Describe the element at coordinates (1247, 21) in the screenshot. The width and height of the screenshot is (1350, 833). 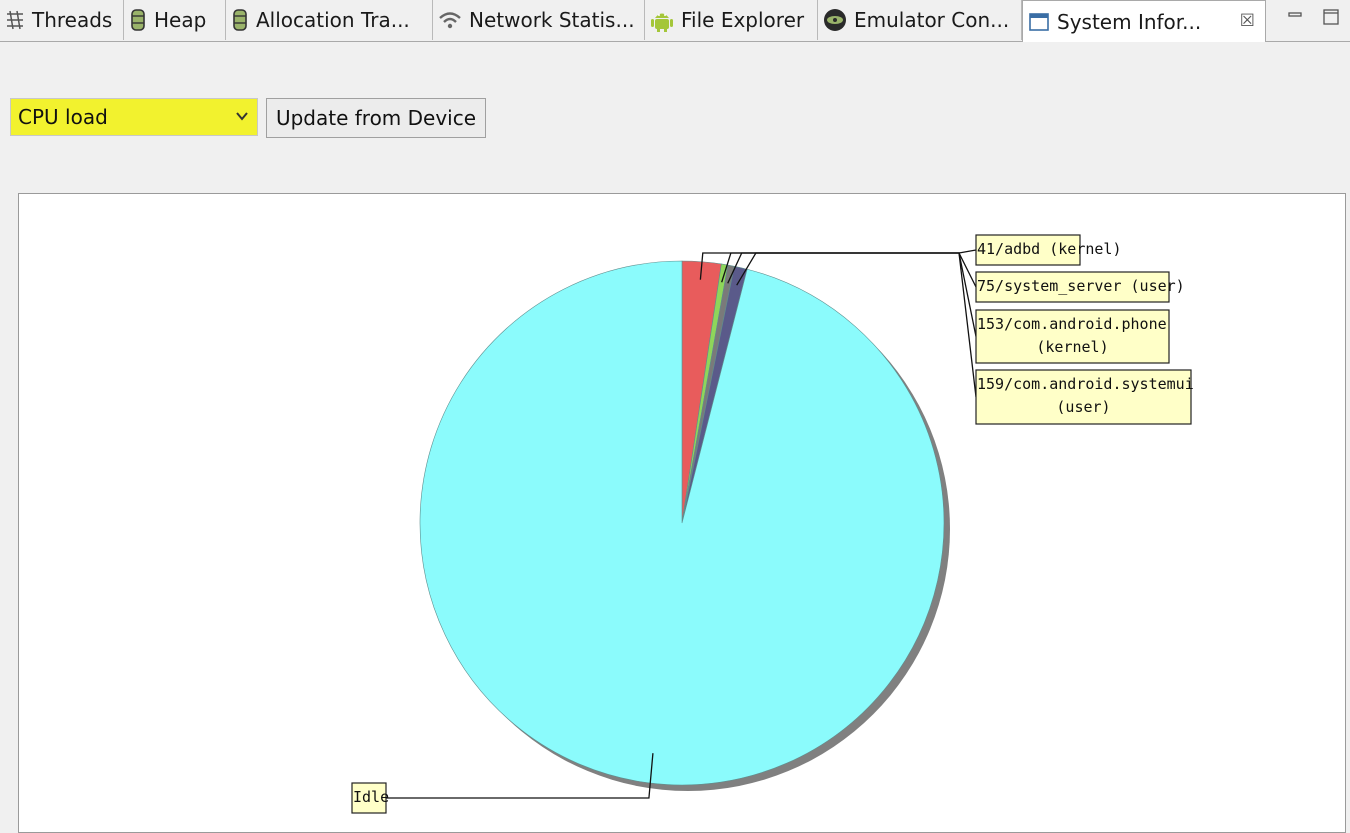
I see `close-icon: ☒` at that location.